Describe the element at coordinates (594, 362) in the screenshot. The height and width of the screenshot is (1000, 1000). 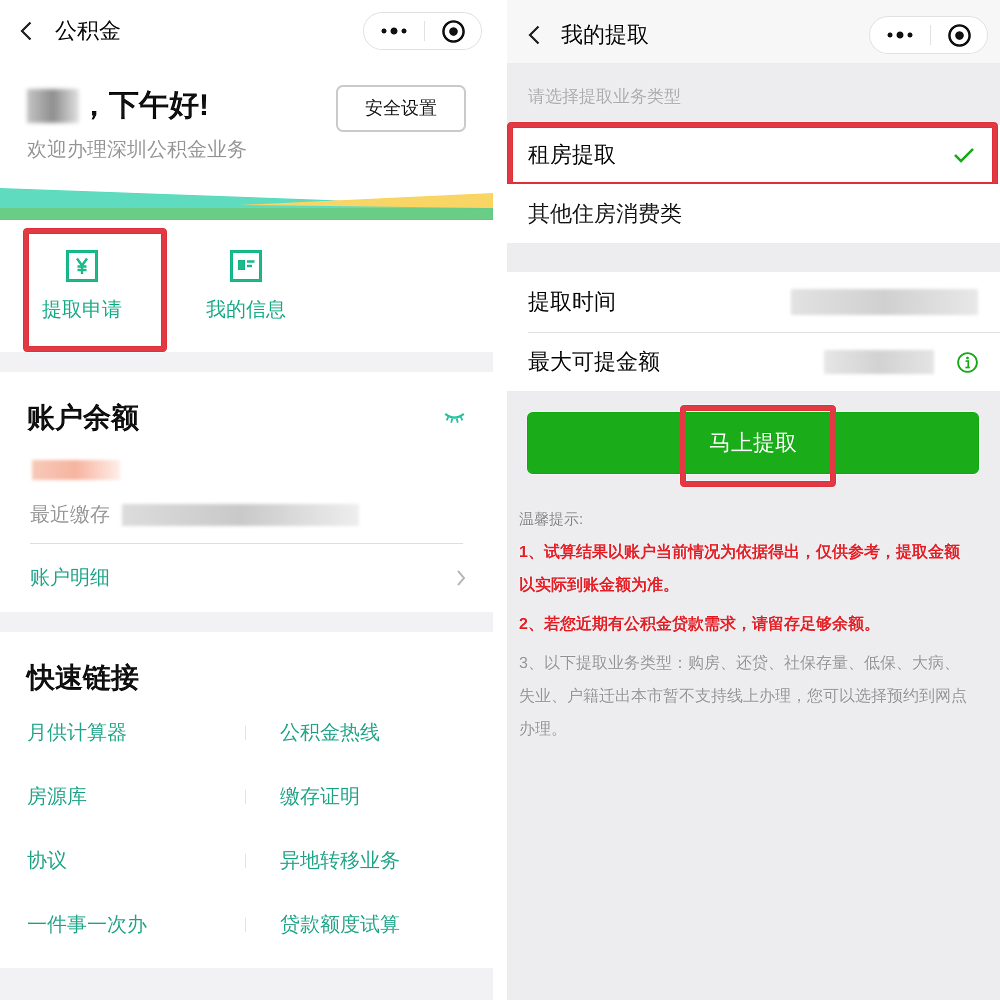
I see `field-label: 最大可提金额` at that location.